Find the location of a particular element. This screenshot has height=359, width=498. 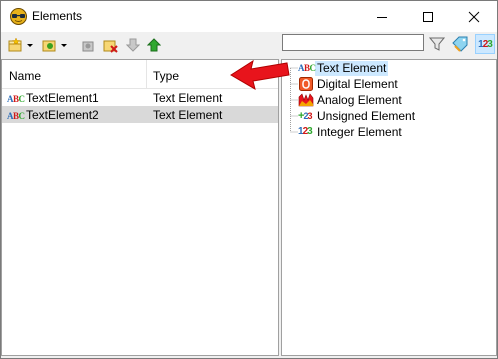

search-input is located at coordinates (353, 42).